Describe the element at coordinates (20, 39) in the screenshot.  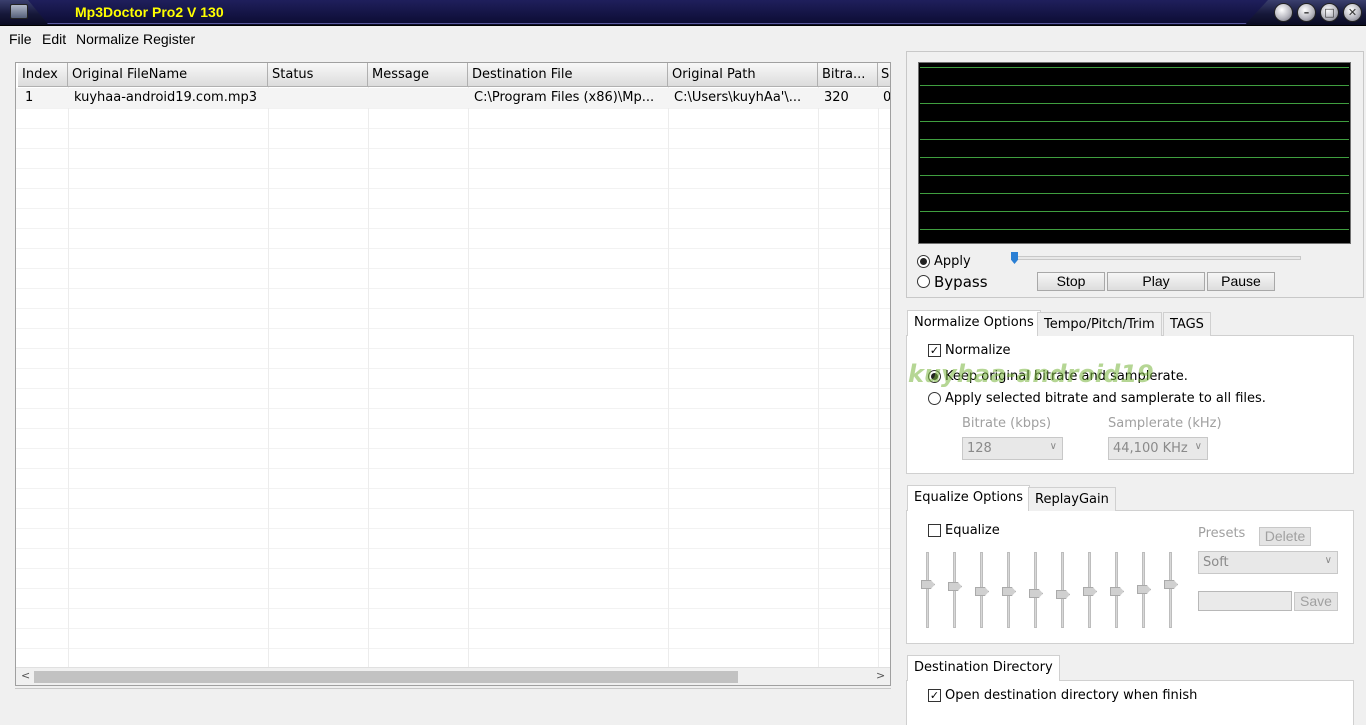
I see `menu-file: File` at that location.